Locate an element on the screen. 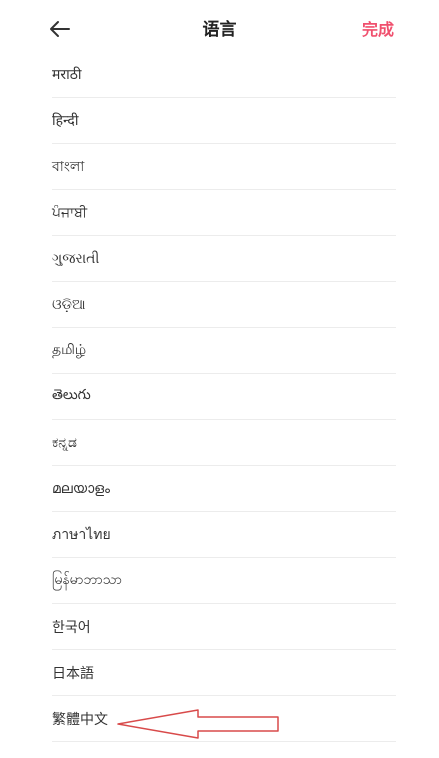 The height and width of the screenshot is (758, 439). language-label: हिन्दी is located at coordinates (65, 121).